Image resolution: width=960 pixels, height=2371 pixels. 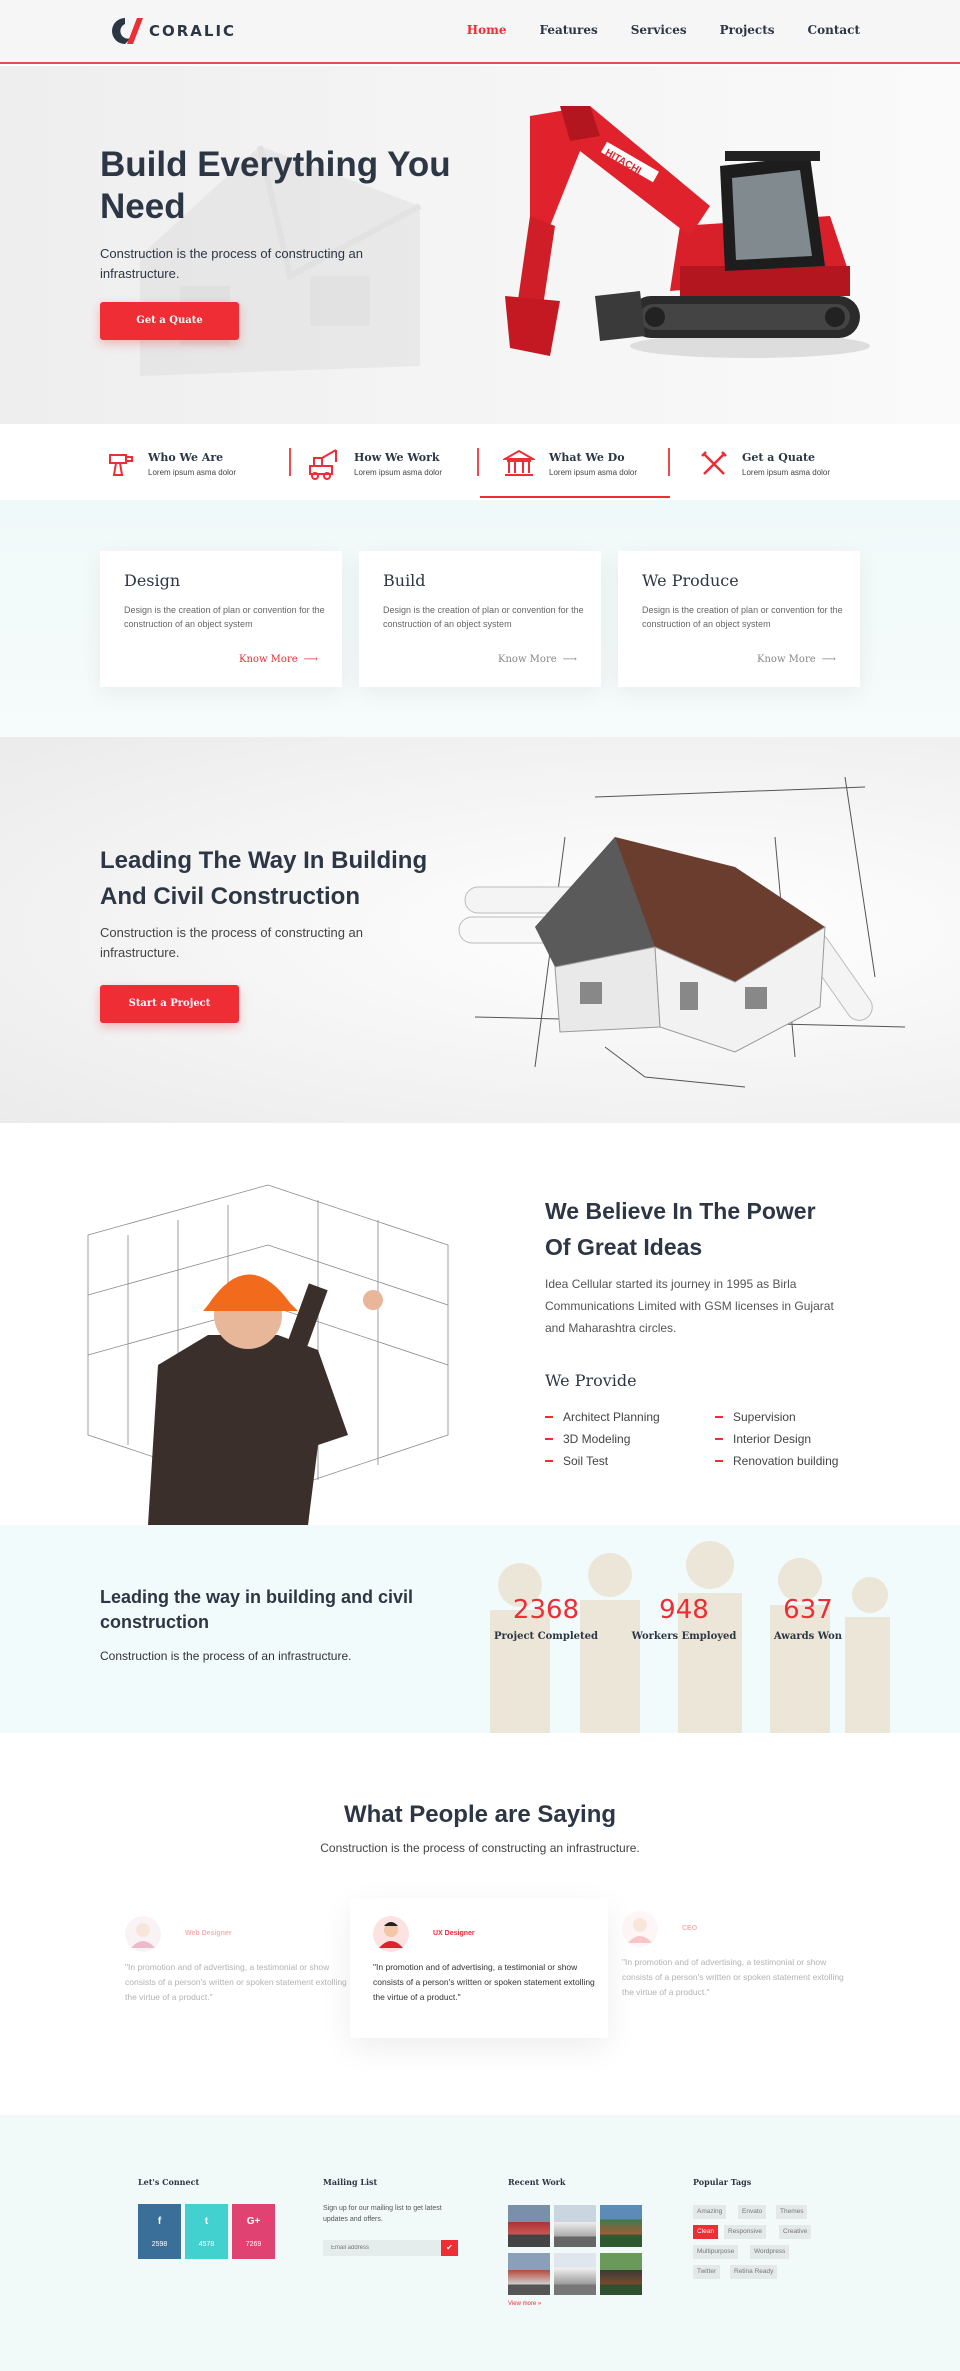 I want to click on view-more-link: View more », so click(x=524, y=2304).